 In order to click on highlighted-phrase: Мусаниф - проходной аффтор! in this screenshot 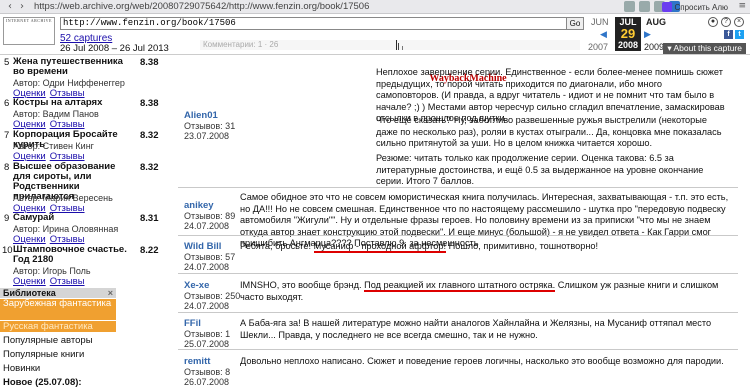, I will do `click(380, 247)`.